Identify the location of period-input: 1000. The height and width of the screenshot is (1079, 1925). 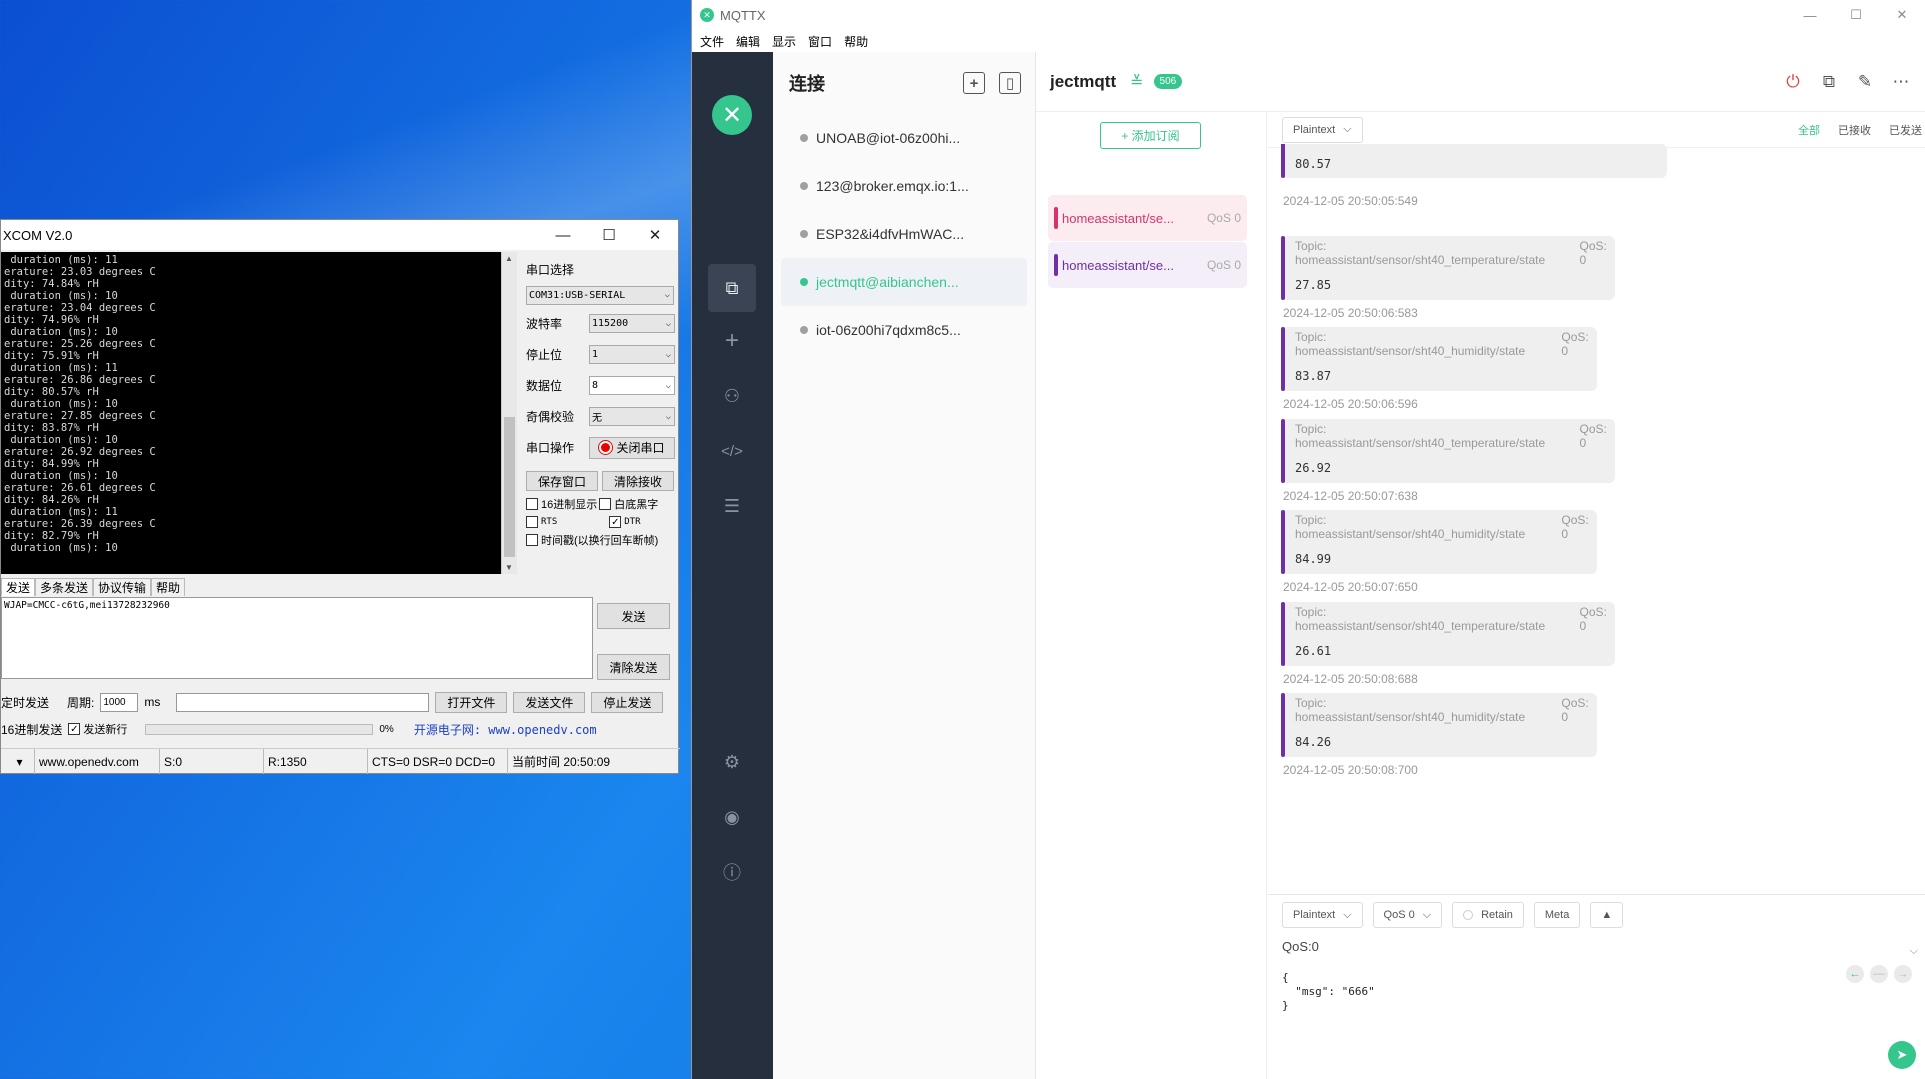
(119, 702).